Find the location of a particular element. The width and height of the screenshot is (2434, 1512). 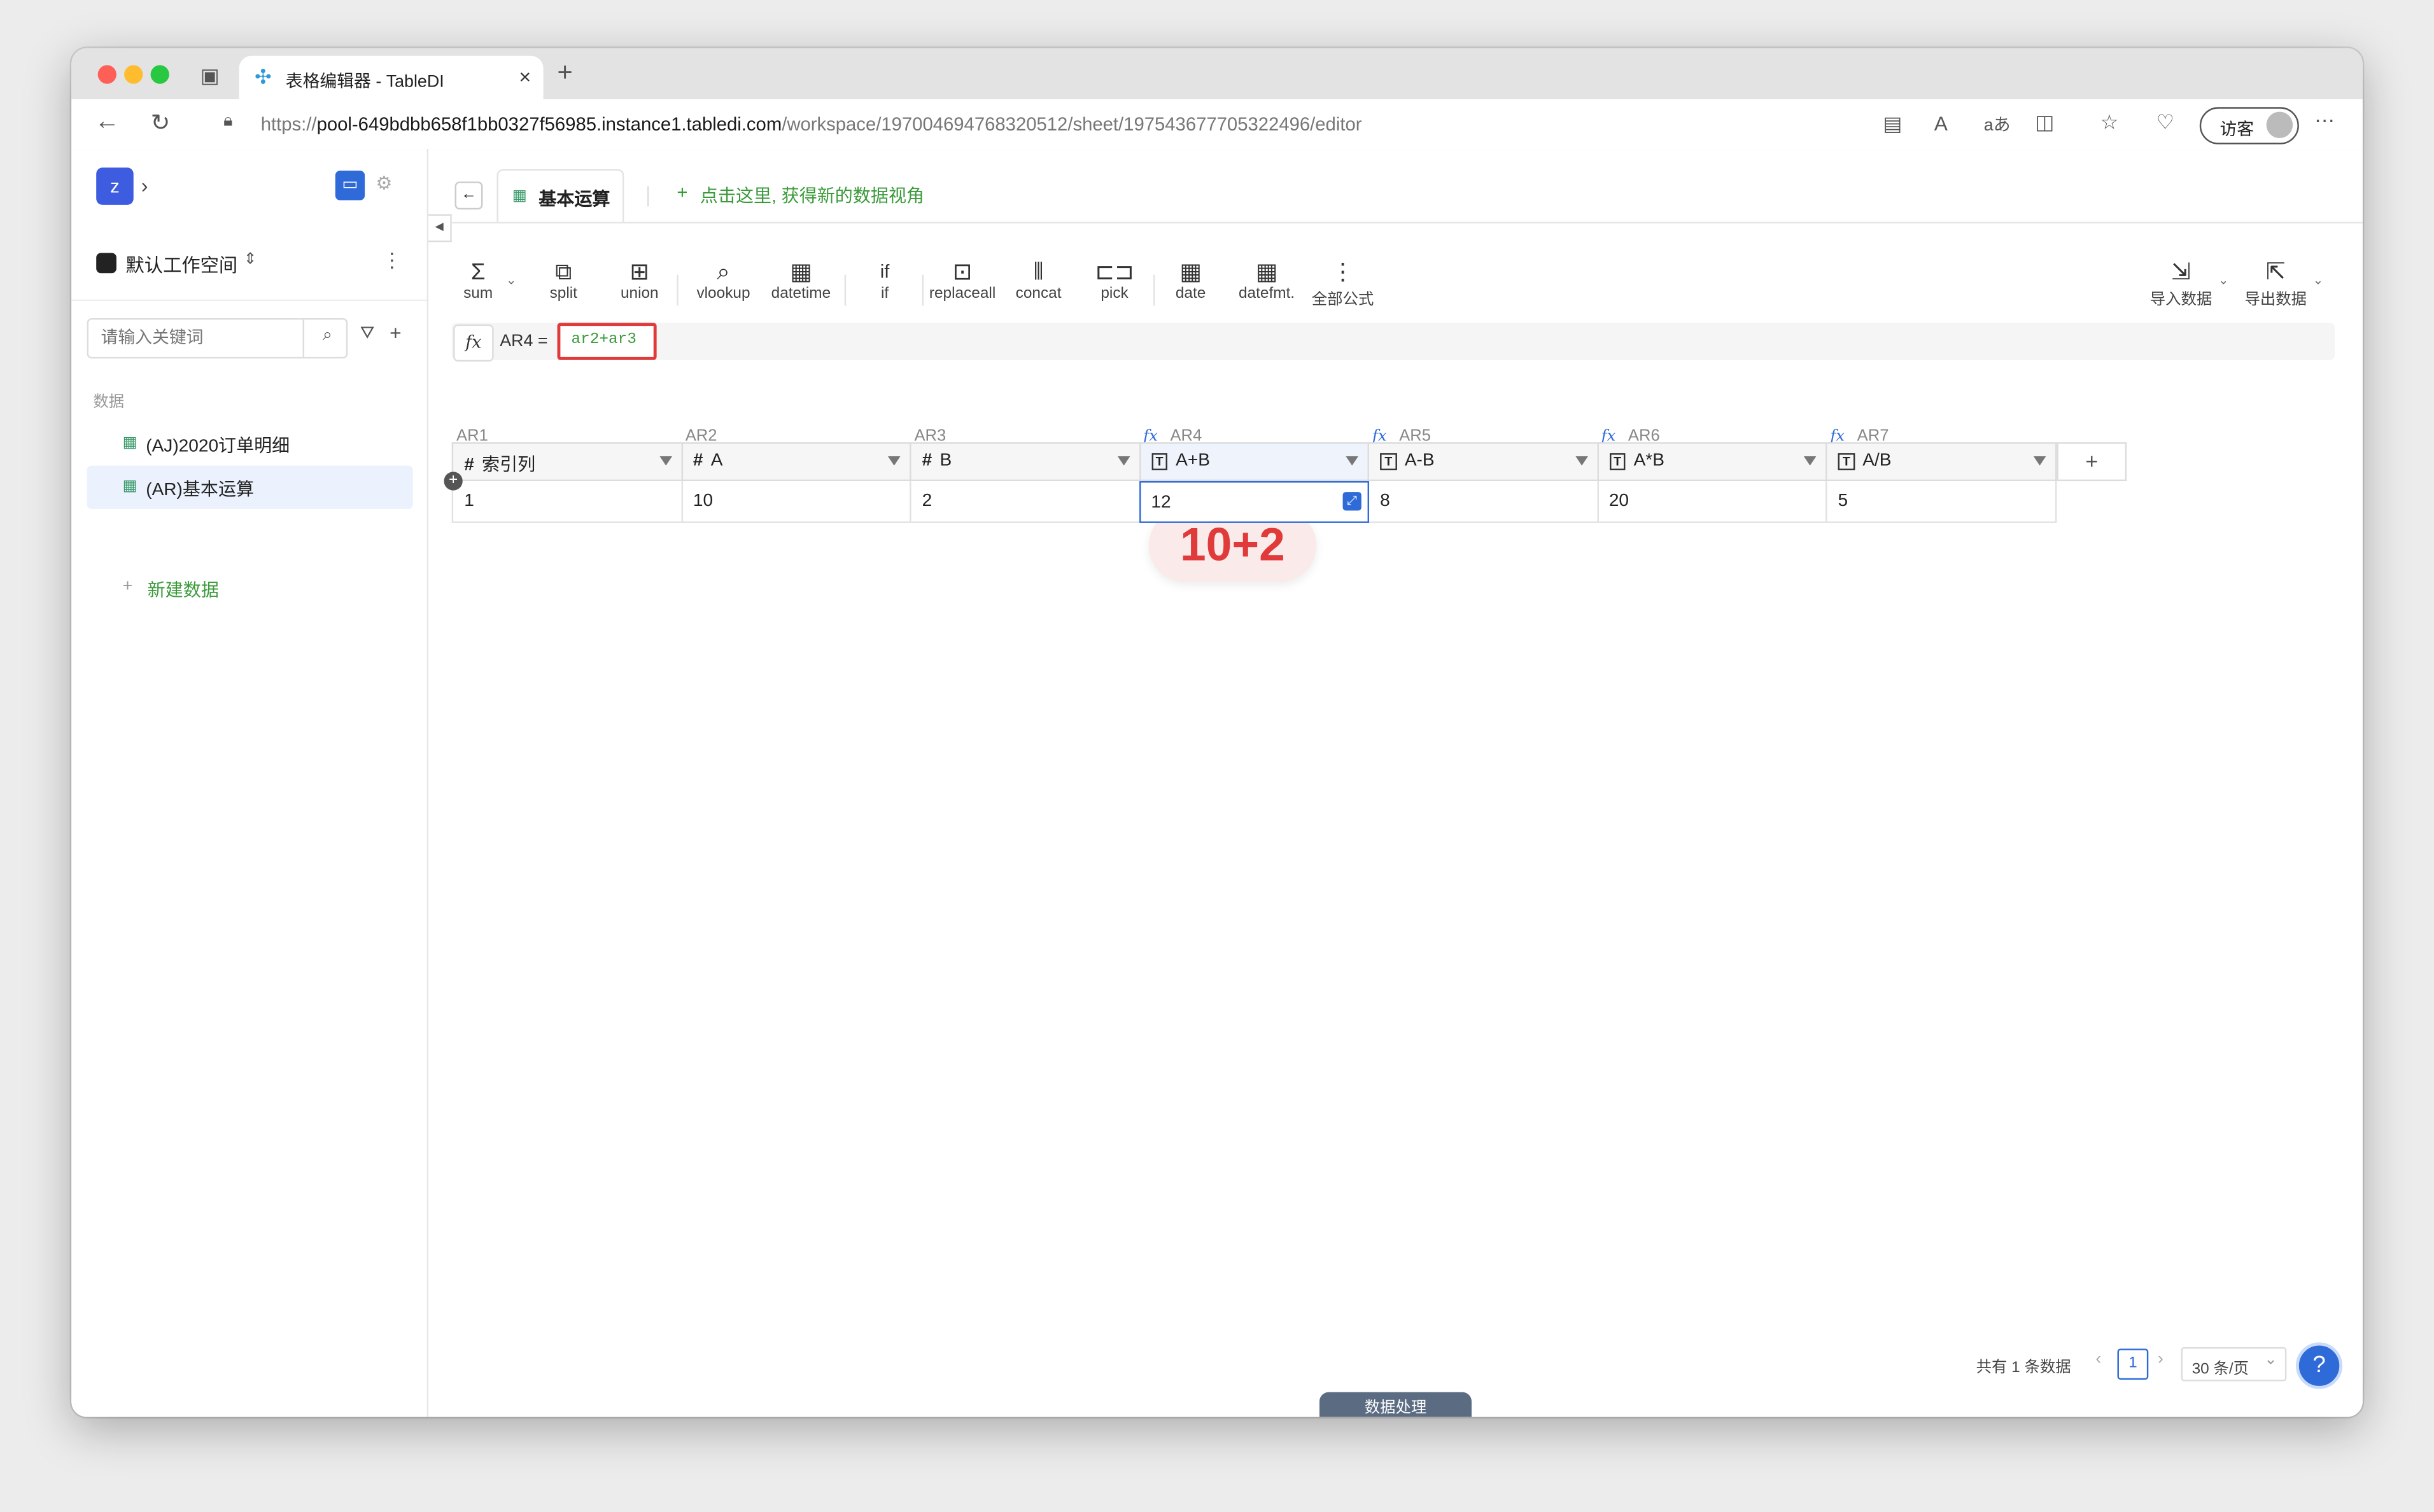

sidebar-toggle-icon: ▣ is located at coordinates (210, 76).